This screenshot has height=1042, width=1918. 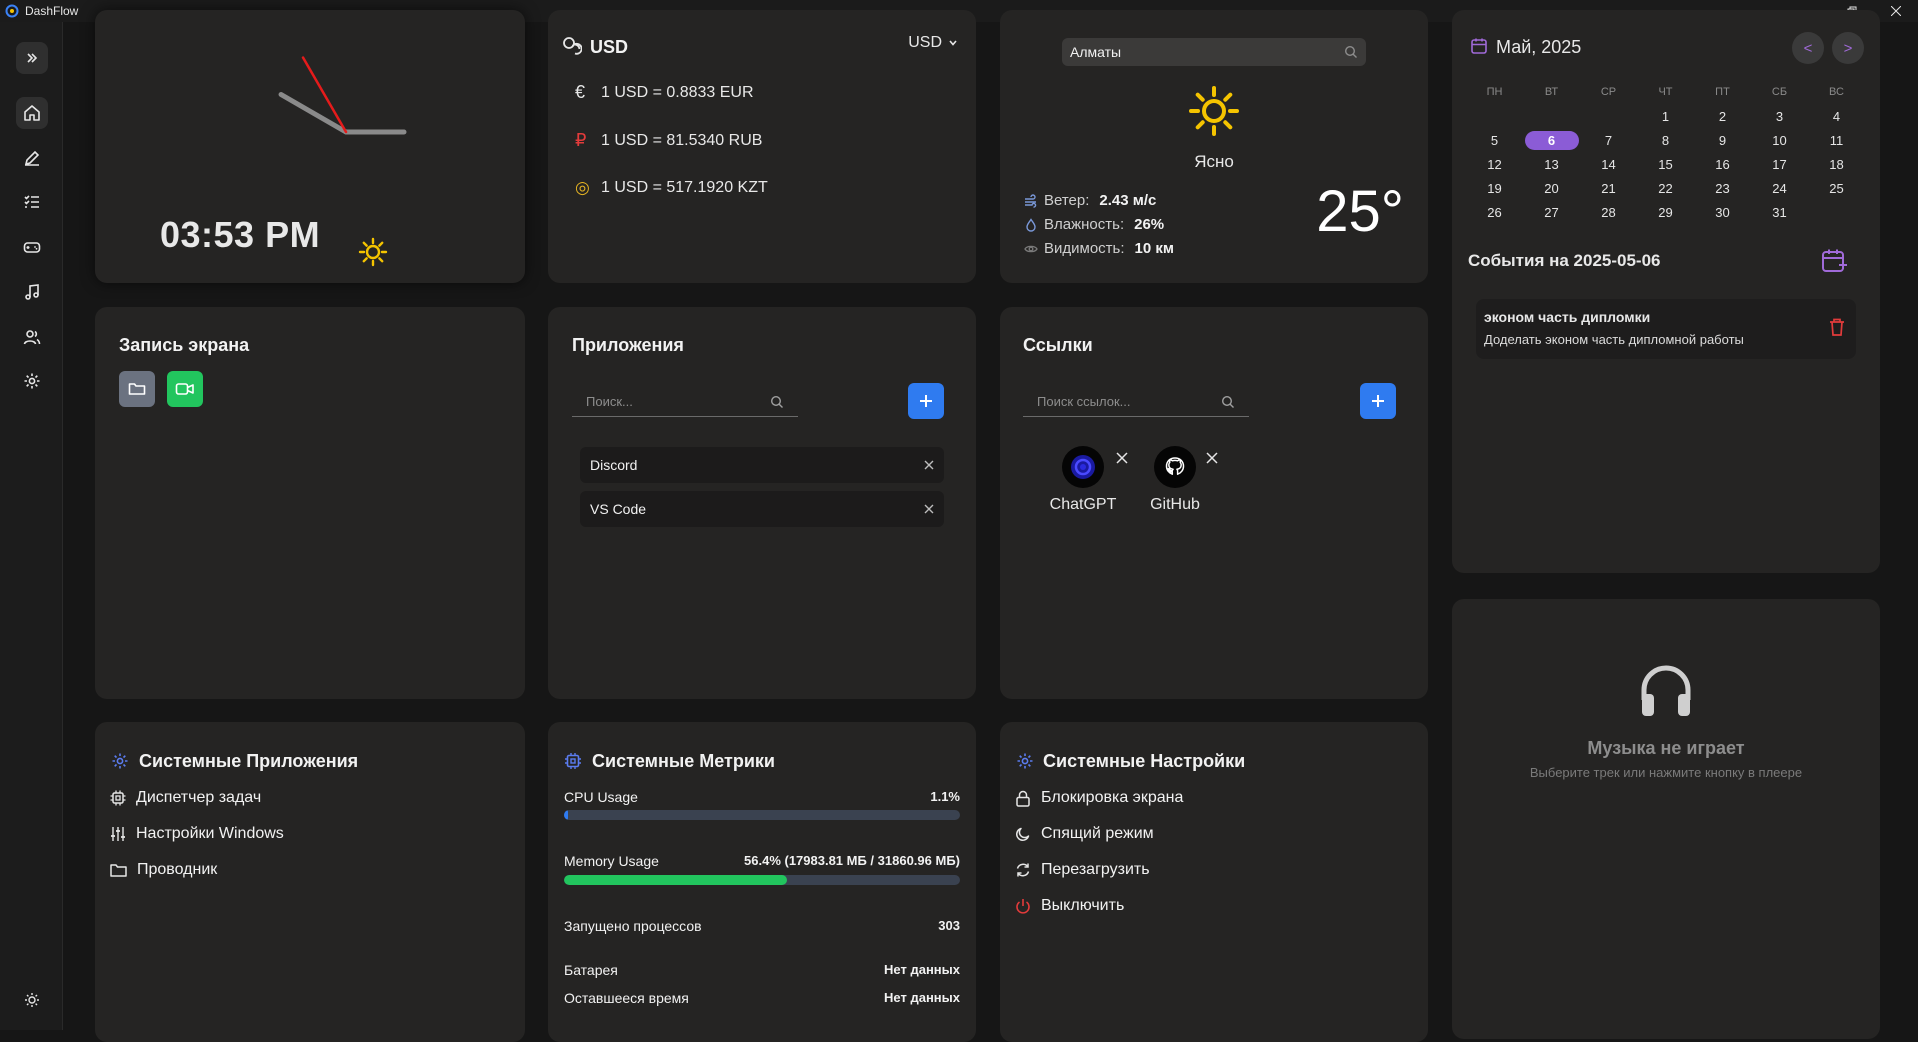 I want to click on refresh-icon, so click(x=1023, y=870).